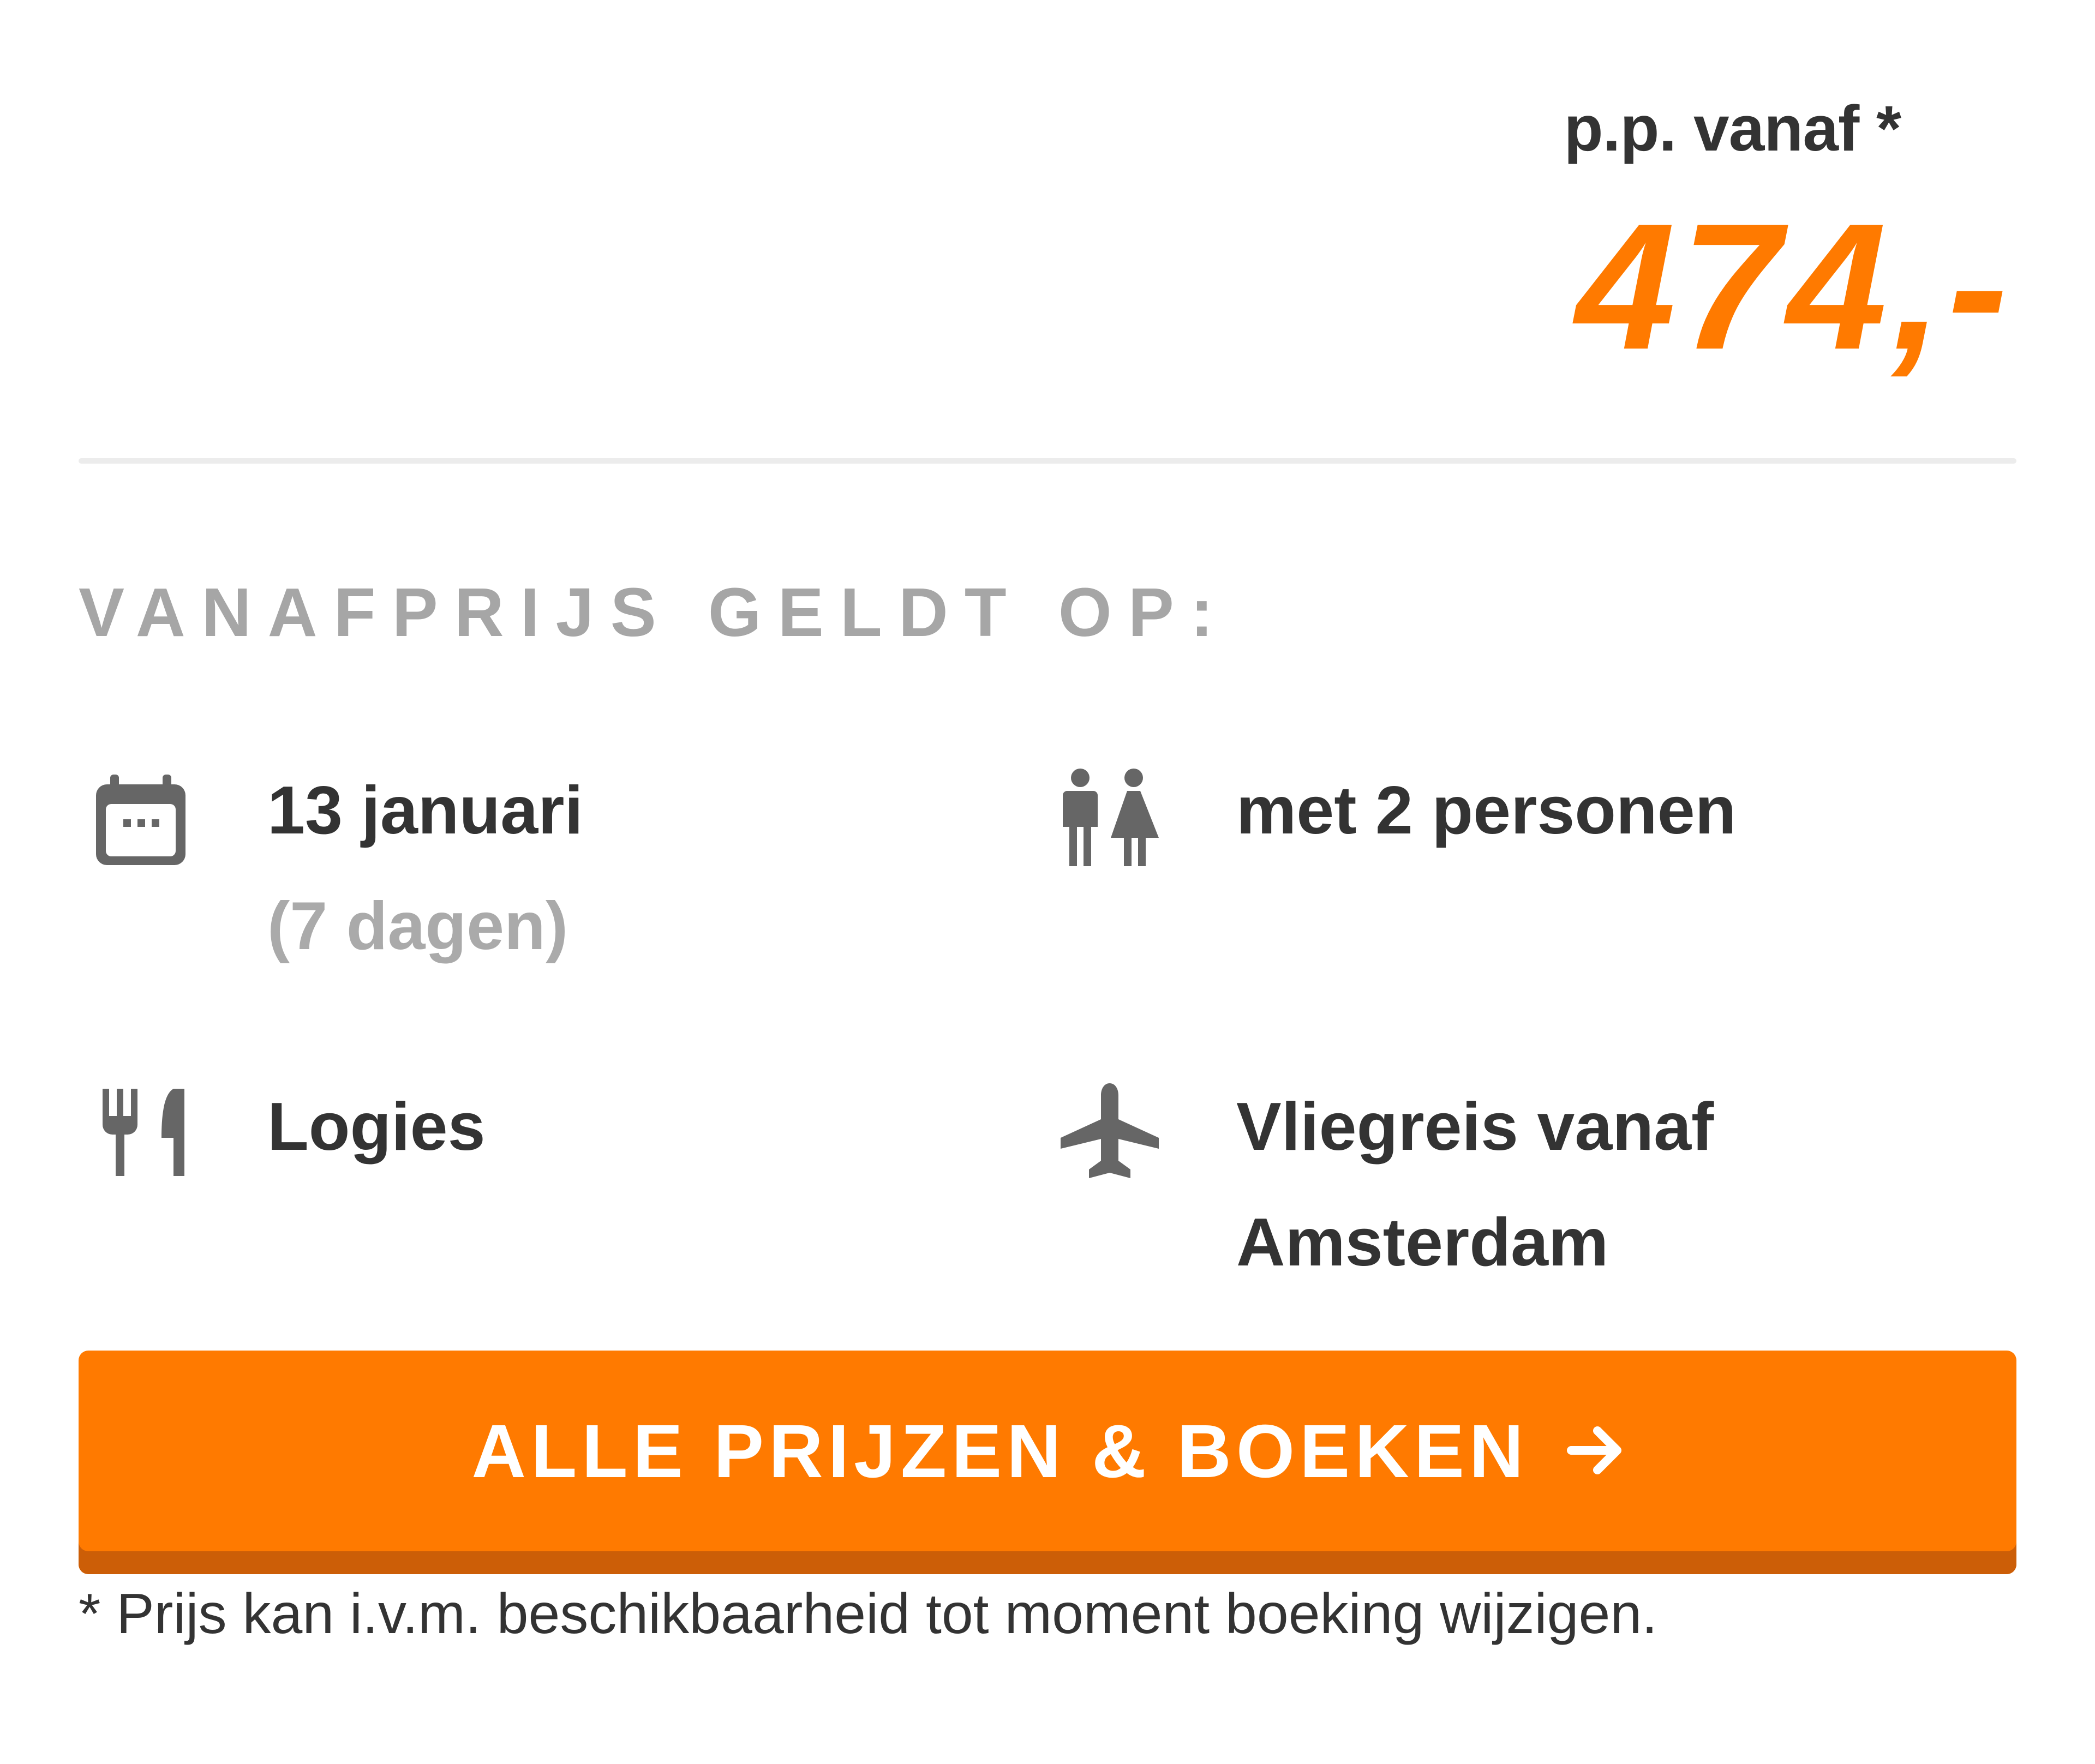  Describe the element at coordinates (542, 862) in the screenshot. I see `feature-date: 13 januari (7 dagen)` at that location.